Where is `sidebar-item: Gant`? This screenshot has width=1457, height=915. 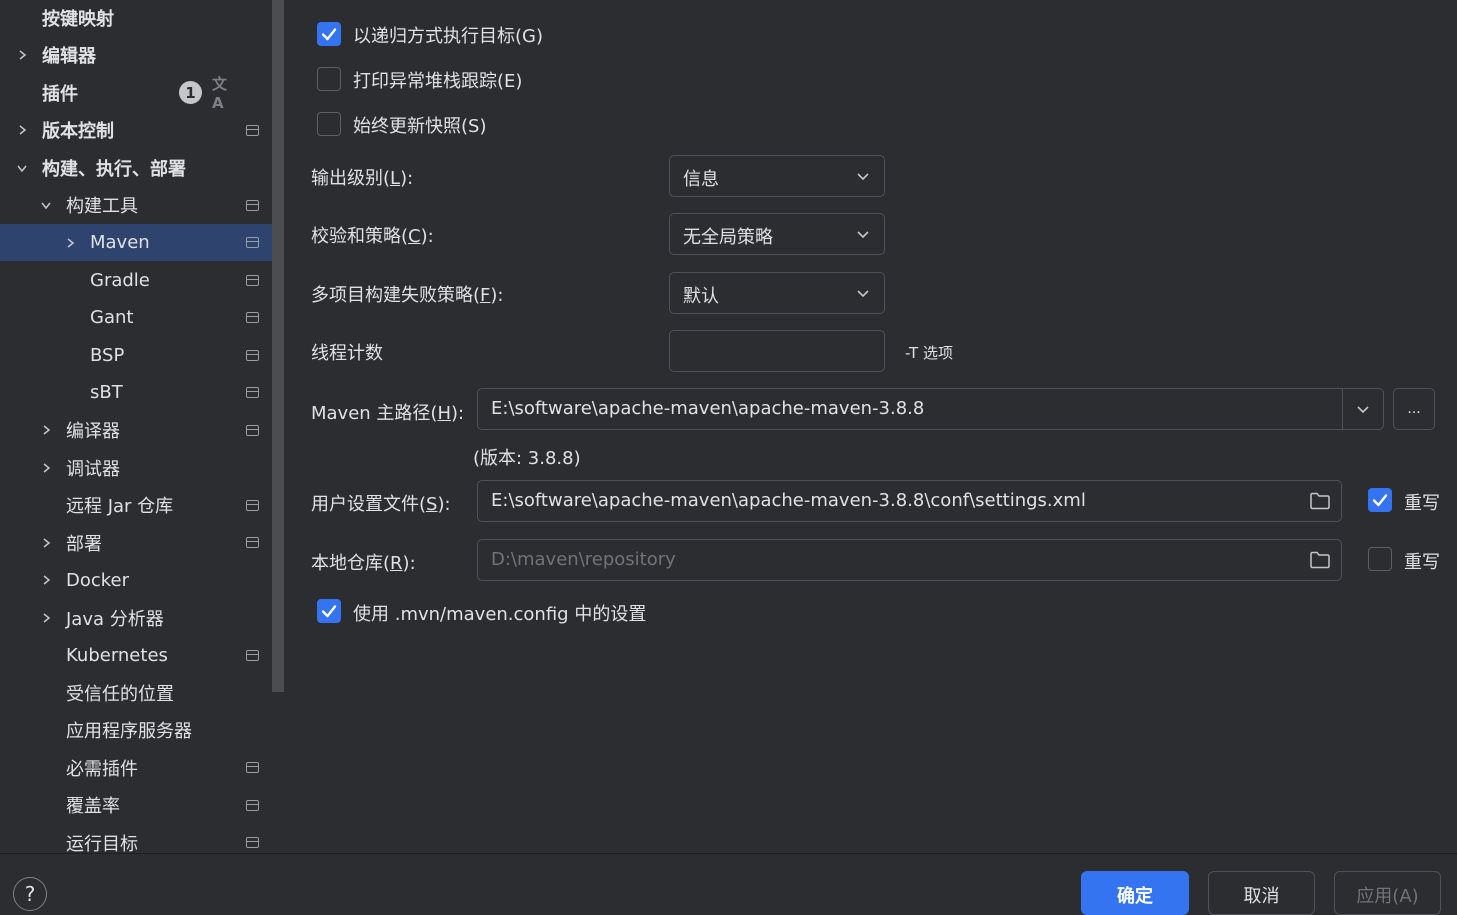 sidebar-item: Gant is located at coordinates (136, 317).